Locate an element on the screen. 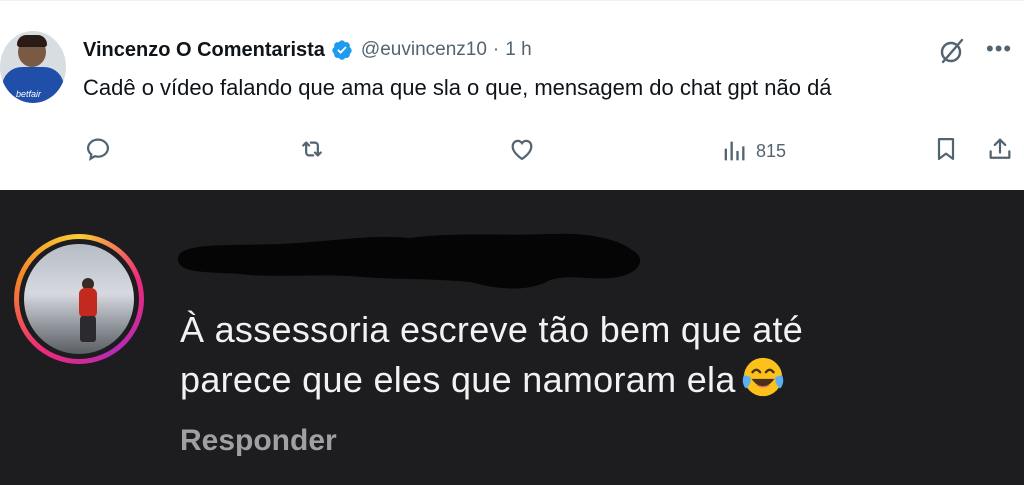 This screenshot has height=485, width=1024. redacted-username is located at coordinates (409, 261).